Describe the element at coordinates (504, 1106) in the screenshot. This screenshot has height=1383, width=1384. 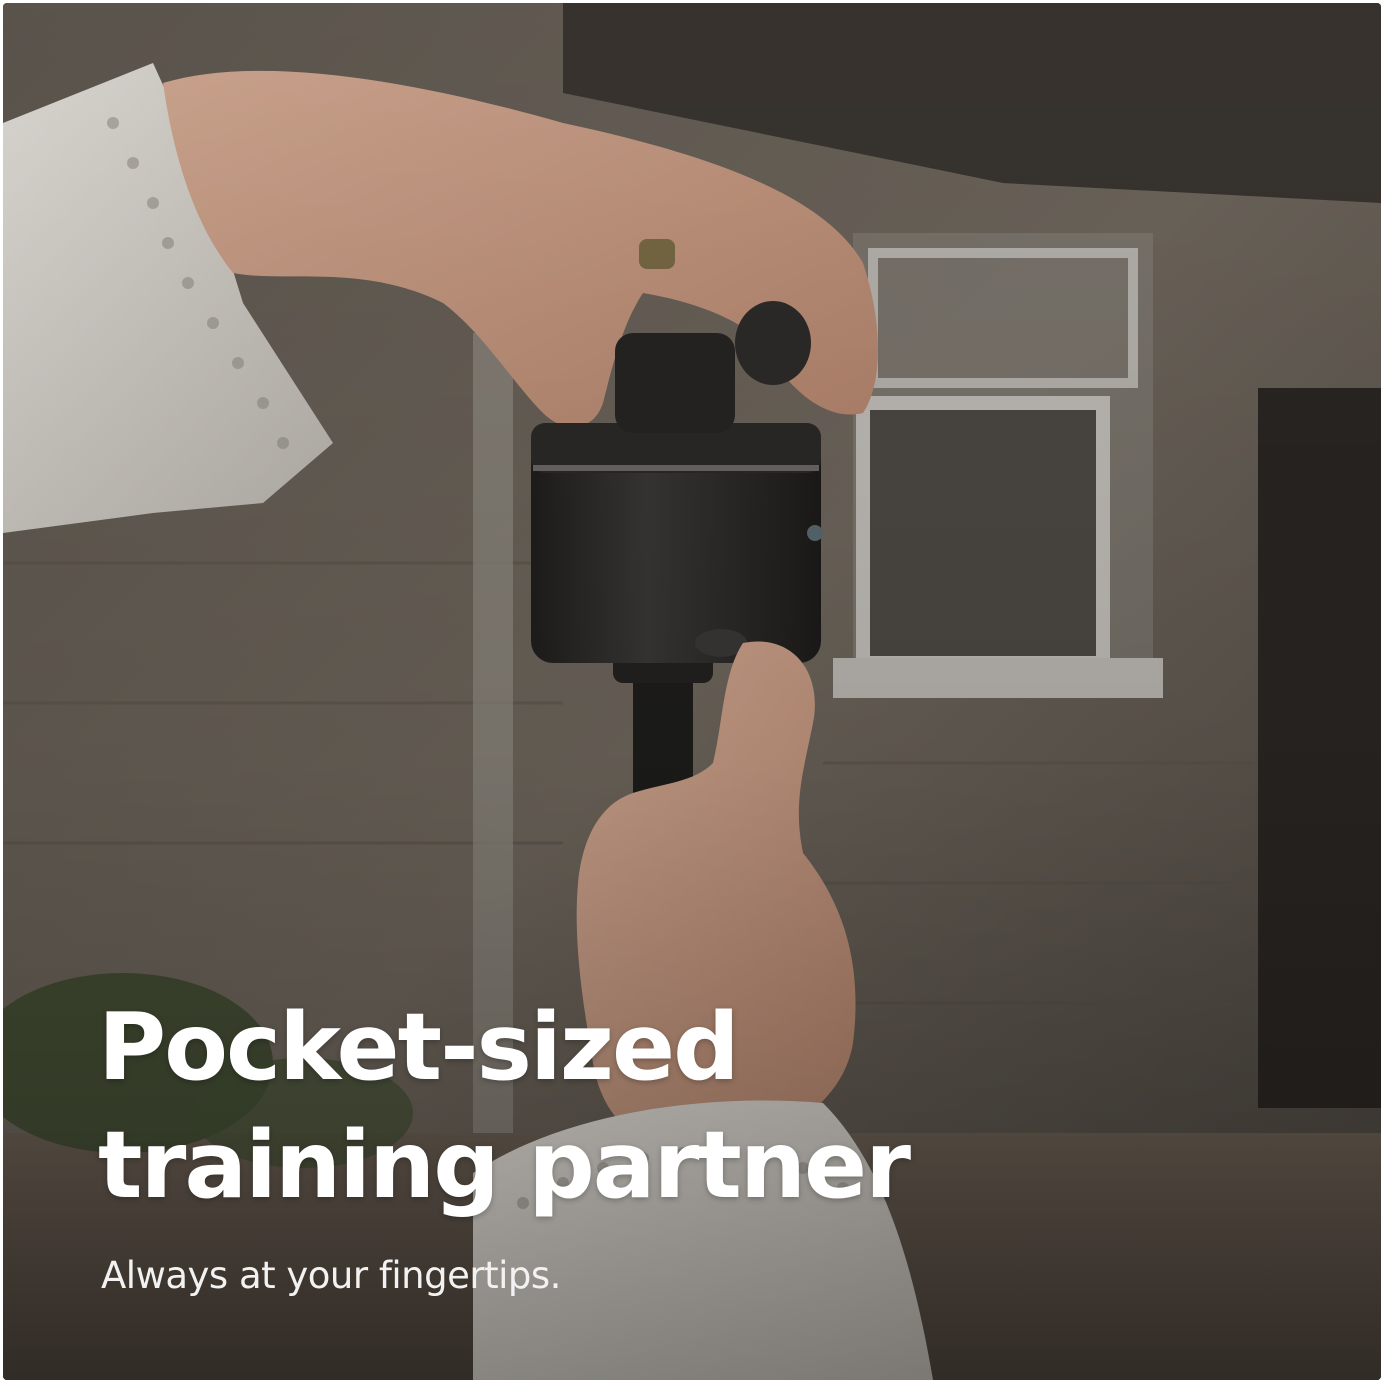
I see `headline: Pocket-sized training partner` at that location.